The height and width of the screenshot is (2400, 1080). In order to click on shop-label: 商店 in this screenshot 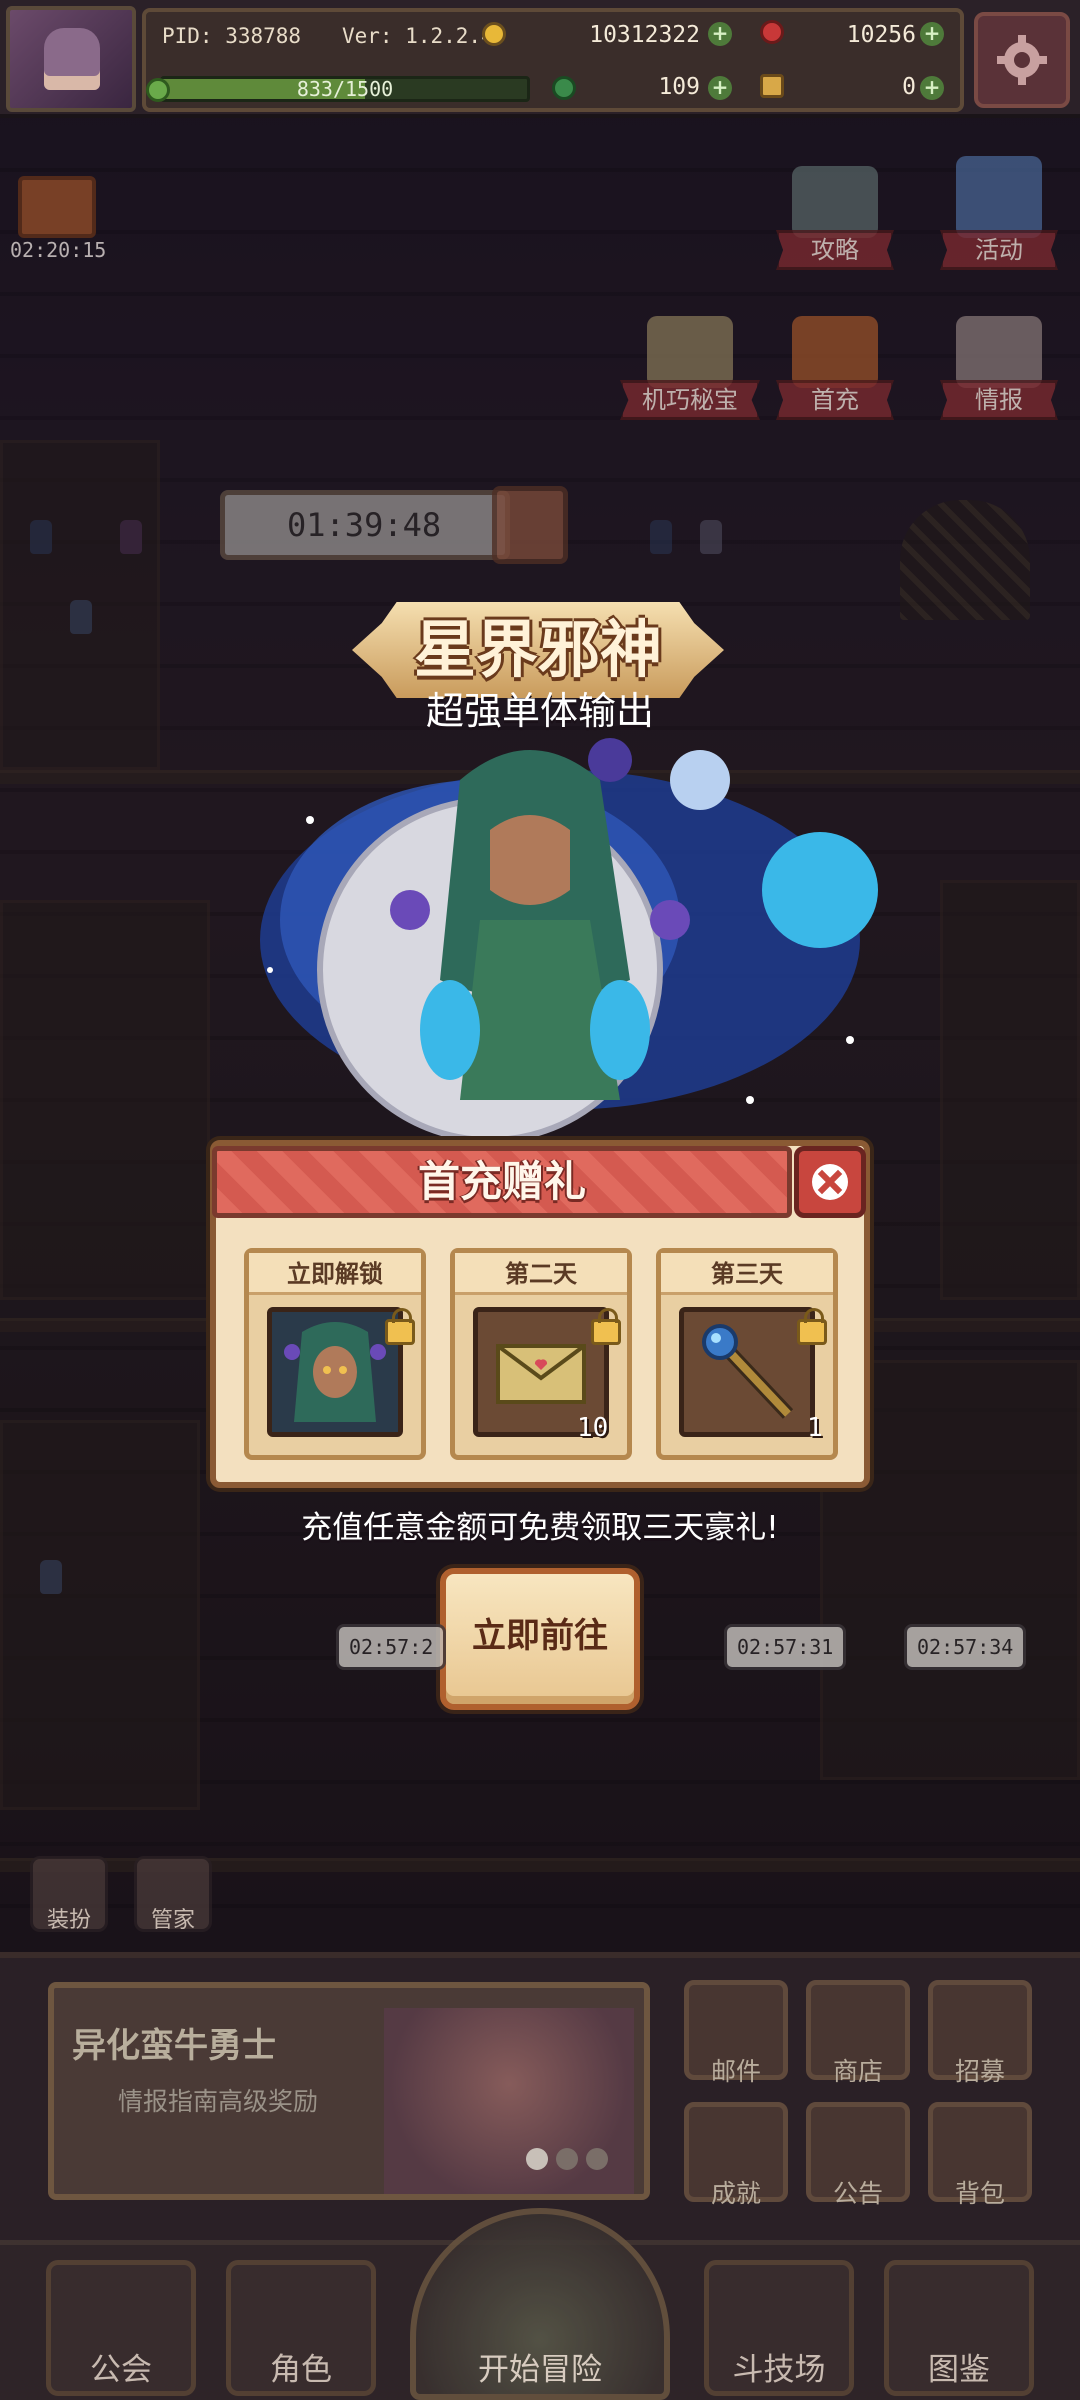, I will do `click(857, 2071)`.